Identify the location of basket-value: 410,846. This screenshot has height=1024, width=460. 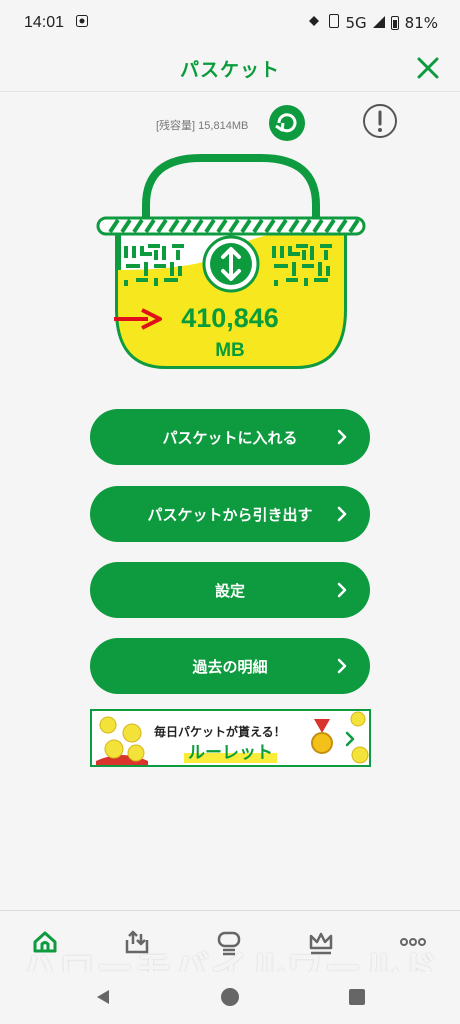
(230, 318).